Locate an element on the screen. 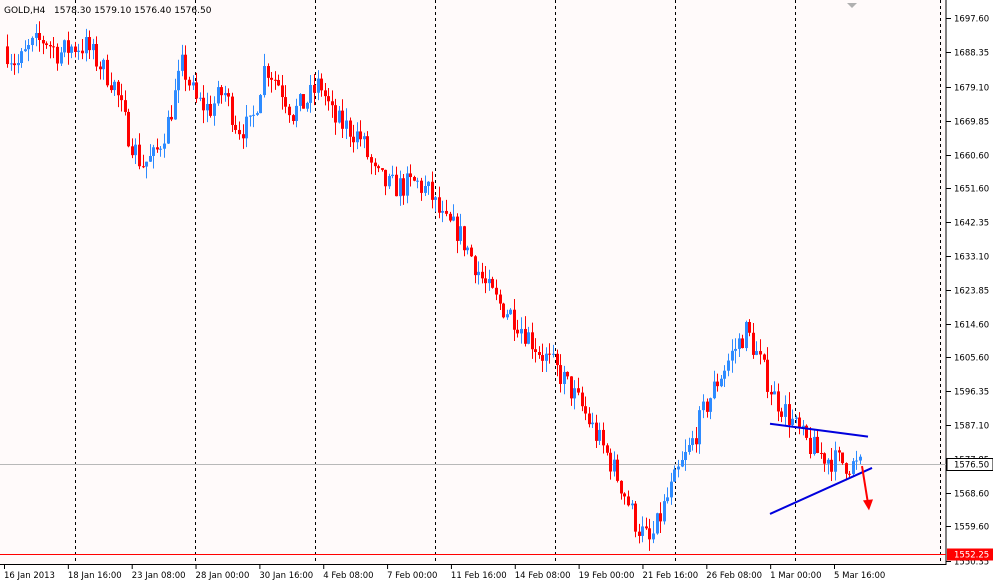  price-tick-label: 1642.35 is located at coordinates (971, 224).